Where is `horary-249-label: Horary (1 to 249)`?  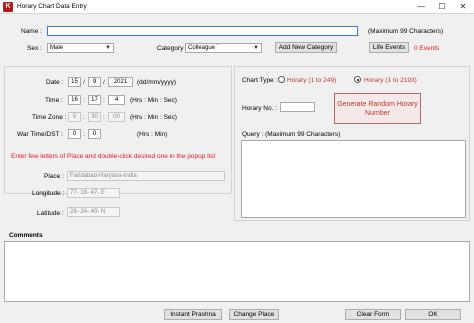
horary-249-label: Horary (1 to 249) is located at coordinates (311, 80).